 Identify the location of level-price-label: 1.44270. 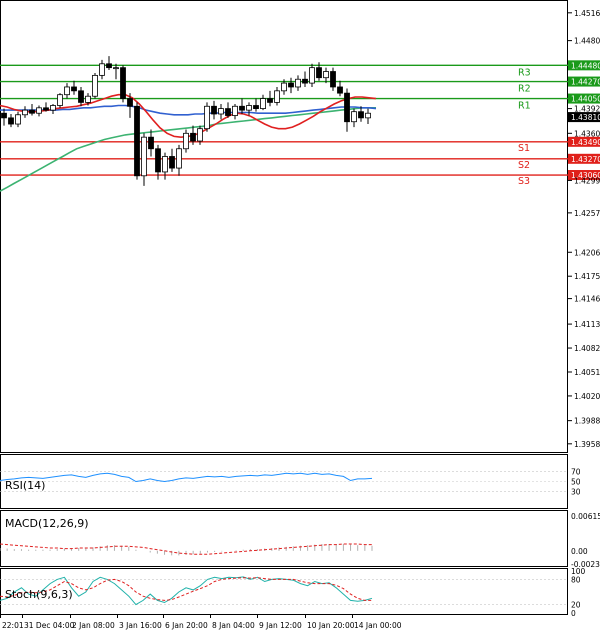
(585, 82).